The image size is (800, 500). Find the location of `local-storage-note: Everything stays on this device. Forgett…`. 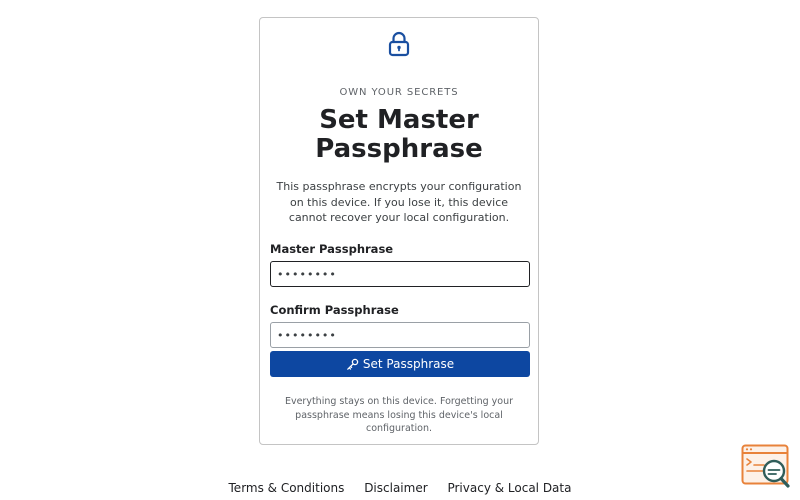

local-storage-note: Everything stays on this device. Forgett… is located at coordinates (399, 415).